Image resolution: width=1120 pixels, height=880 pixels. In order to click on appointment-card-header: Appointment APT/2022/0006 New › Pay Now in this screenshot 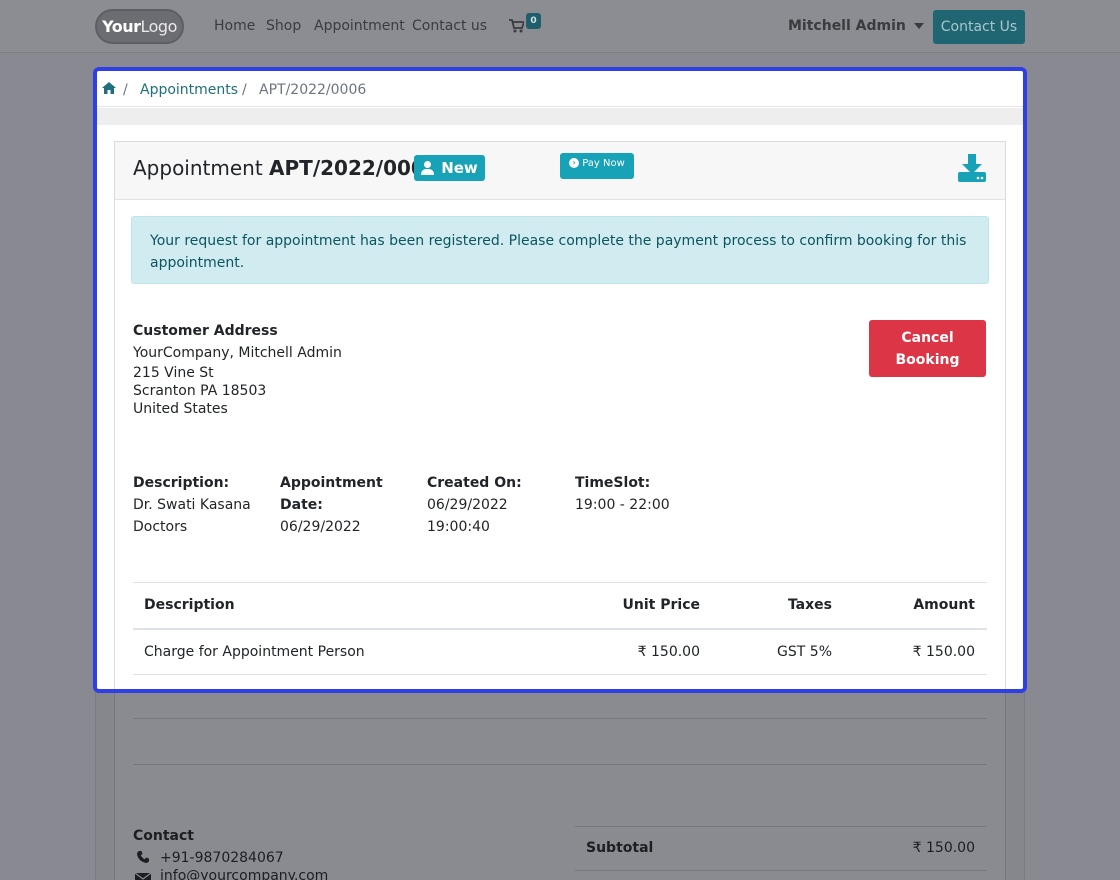, I will do `click(560, 171)`.